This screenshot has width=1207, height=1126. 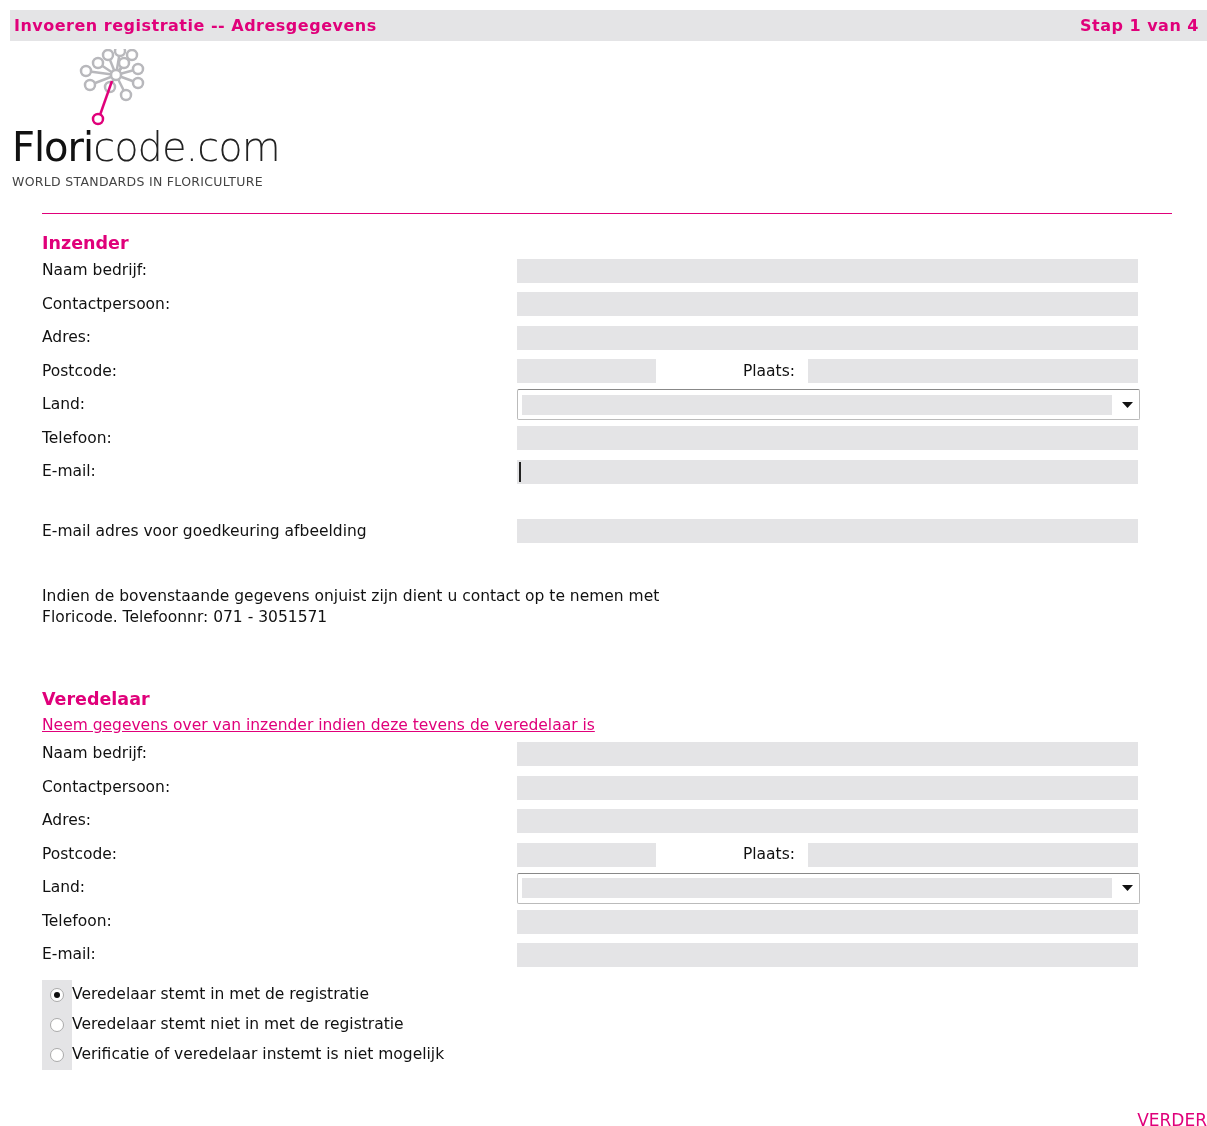 What do you see at coordinates (205, 531) in the screenshot?
I see `field-label: E-mail adres voor goedkeuring afbeelding` at bounding box center [205, 531].